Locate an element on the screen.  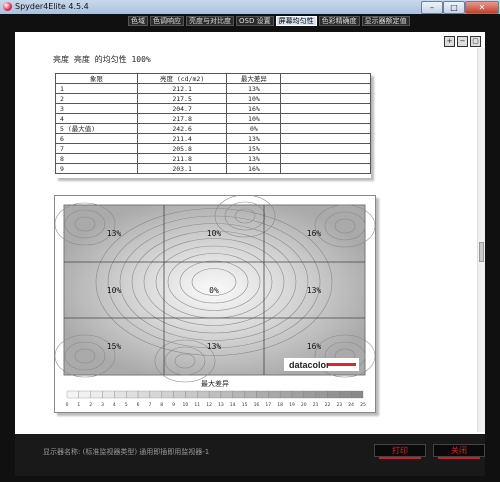
table-row: 6 211.4 13% is located at coordinates (213, 138).